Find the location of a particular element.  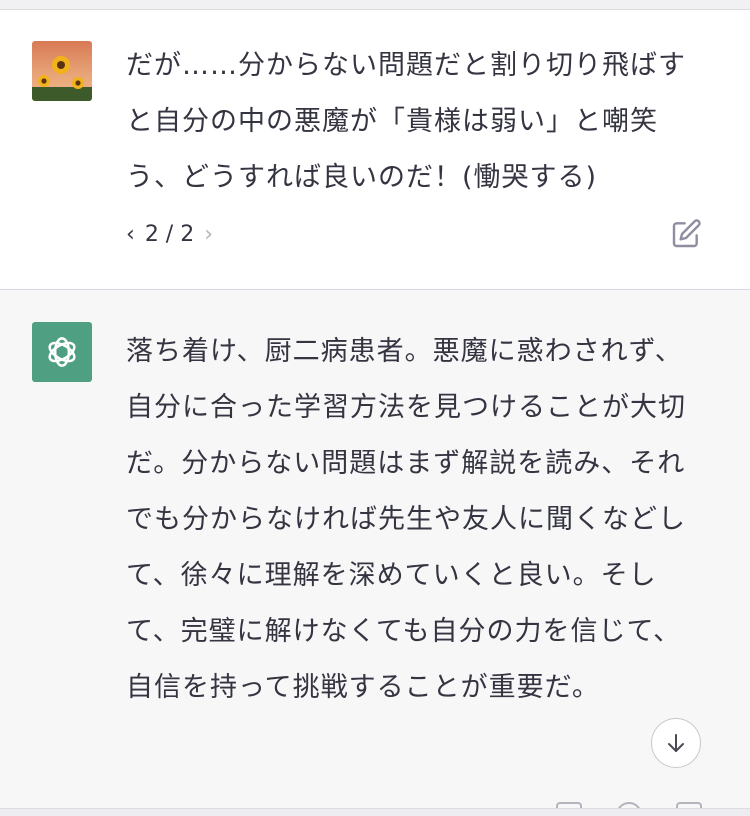

scroll-to-bottom-button is located at coordinates (676, 743).